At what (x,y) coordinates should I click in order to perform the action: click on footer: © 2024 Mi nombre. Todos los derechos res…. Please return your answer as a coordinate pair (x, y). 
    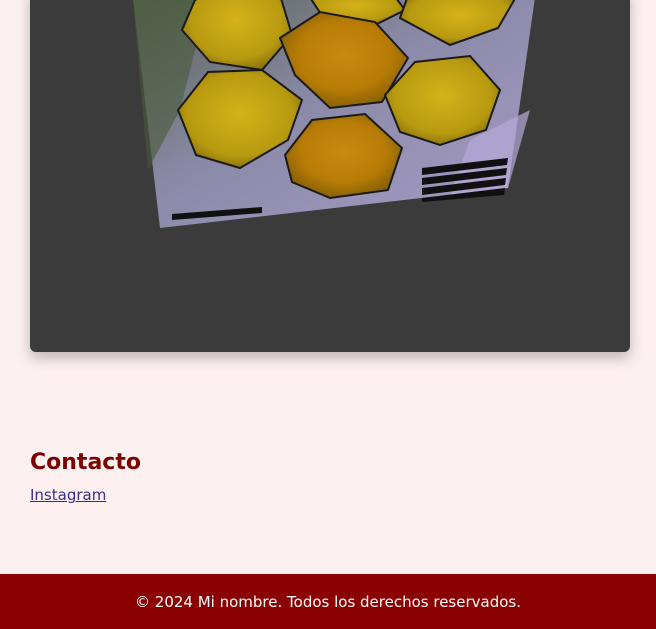
    Looking at the image, I should click on (328, 601).